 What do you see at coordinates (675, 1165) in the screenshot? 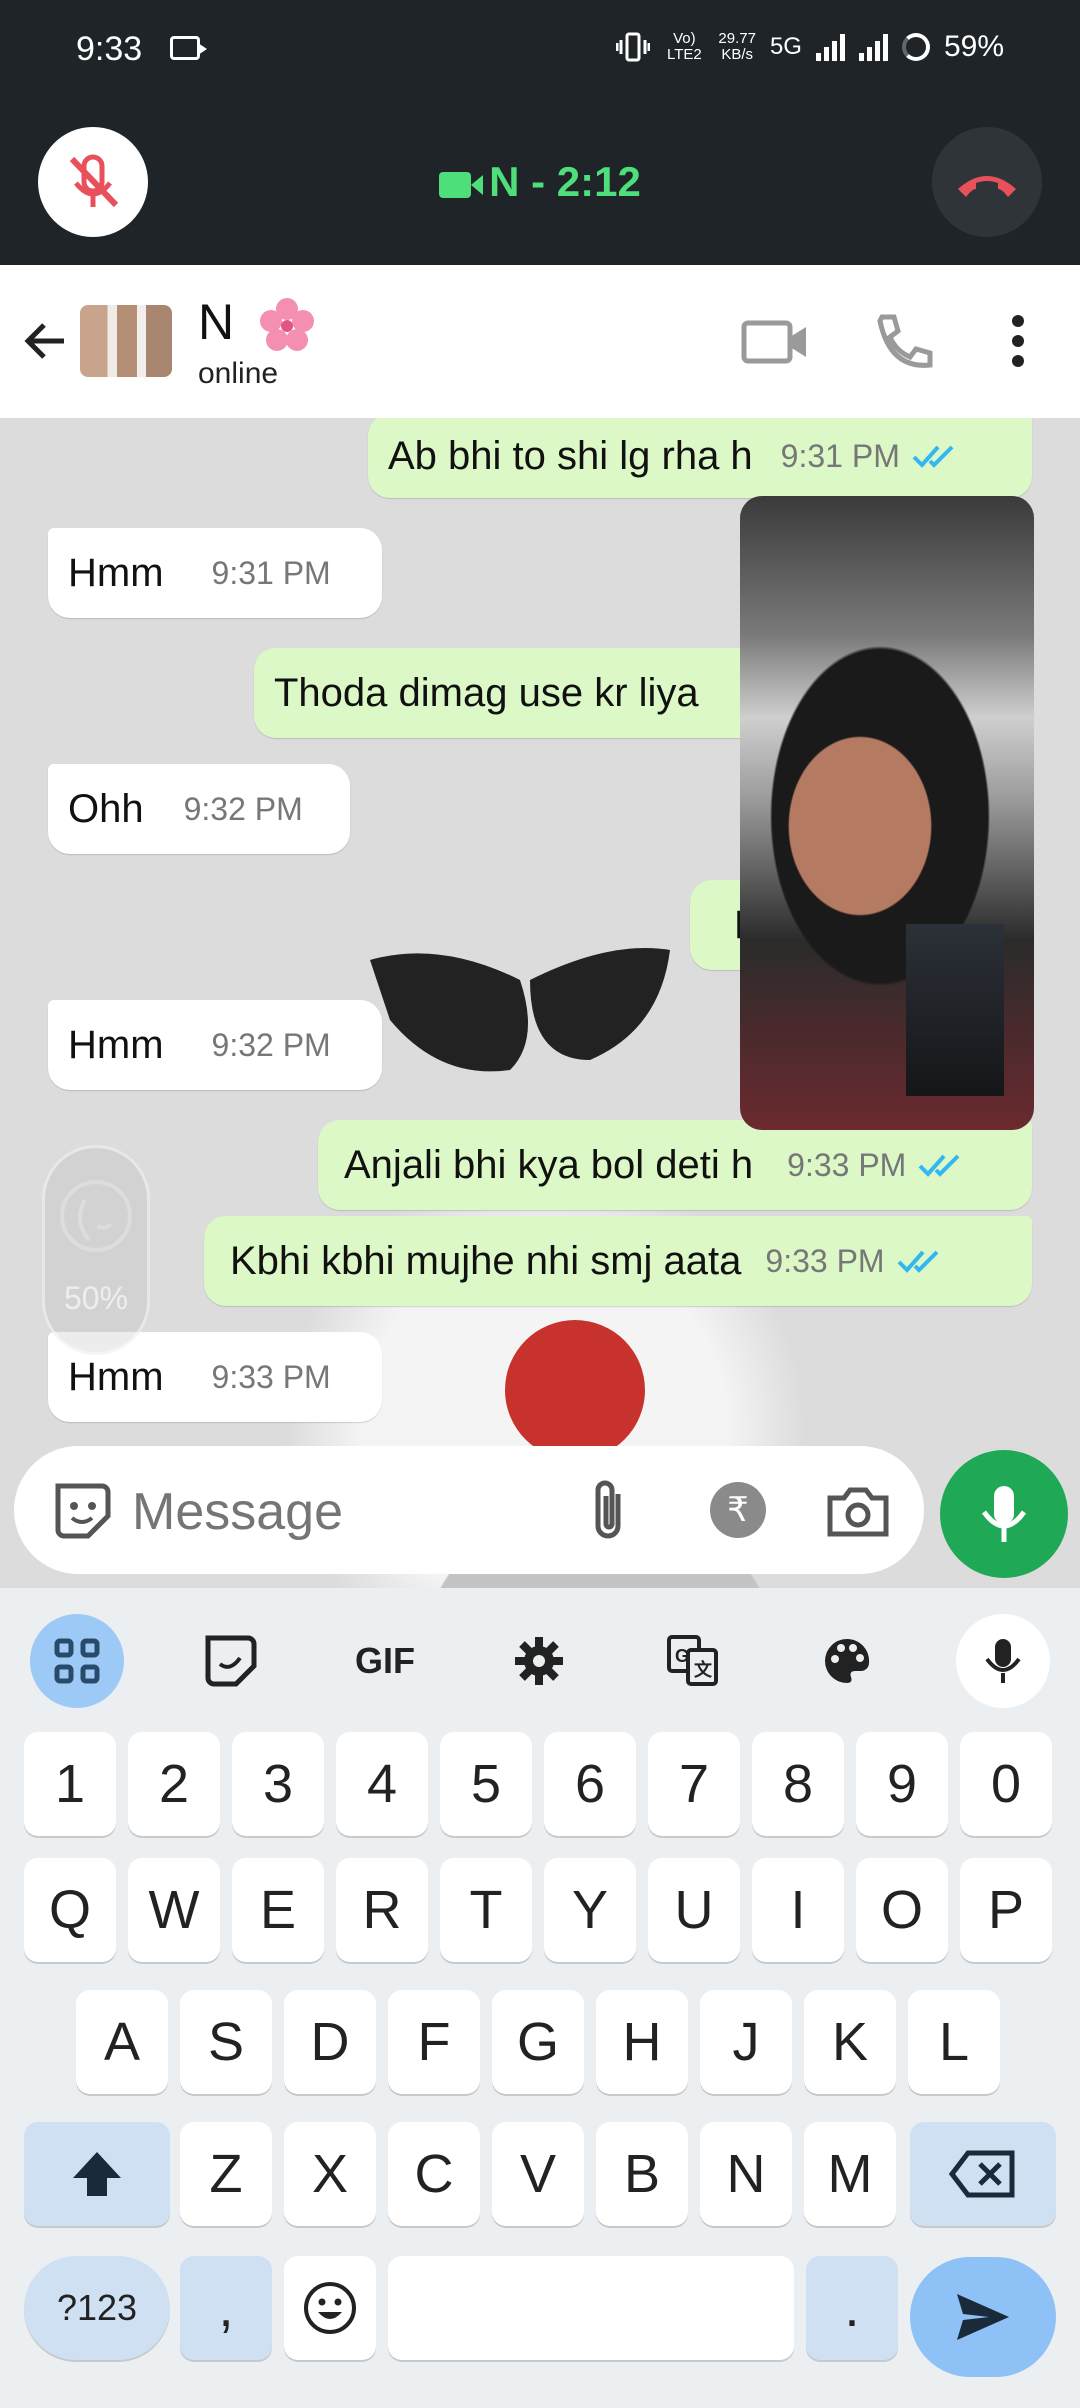
I see `message-bubble-outgoing: Anjali bhi kya bol deti h 9:33 PM` at bounding box center [675, 1165].